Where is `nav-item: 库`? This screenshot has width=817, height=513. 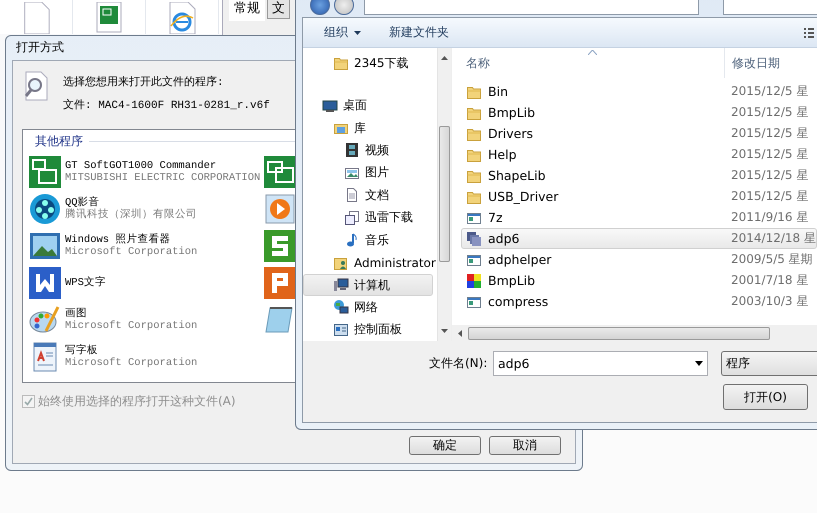
nav-item: 库 is located at coordinates (368, 128).